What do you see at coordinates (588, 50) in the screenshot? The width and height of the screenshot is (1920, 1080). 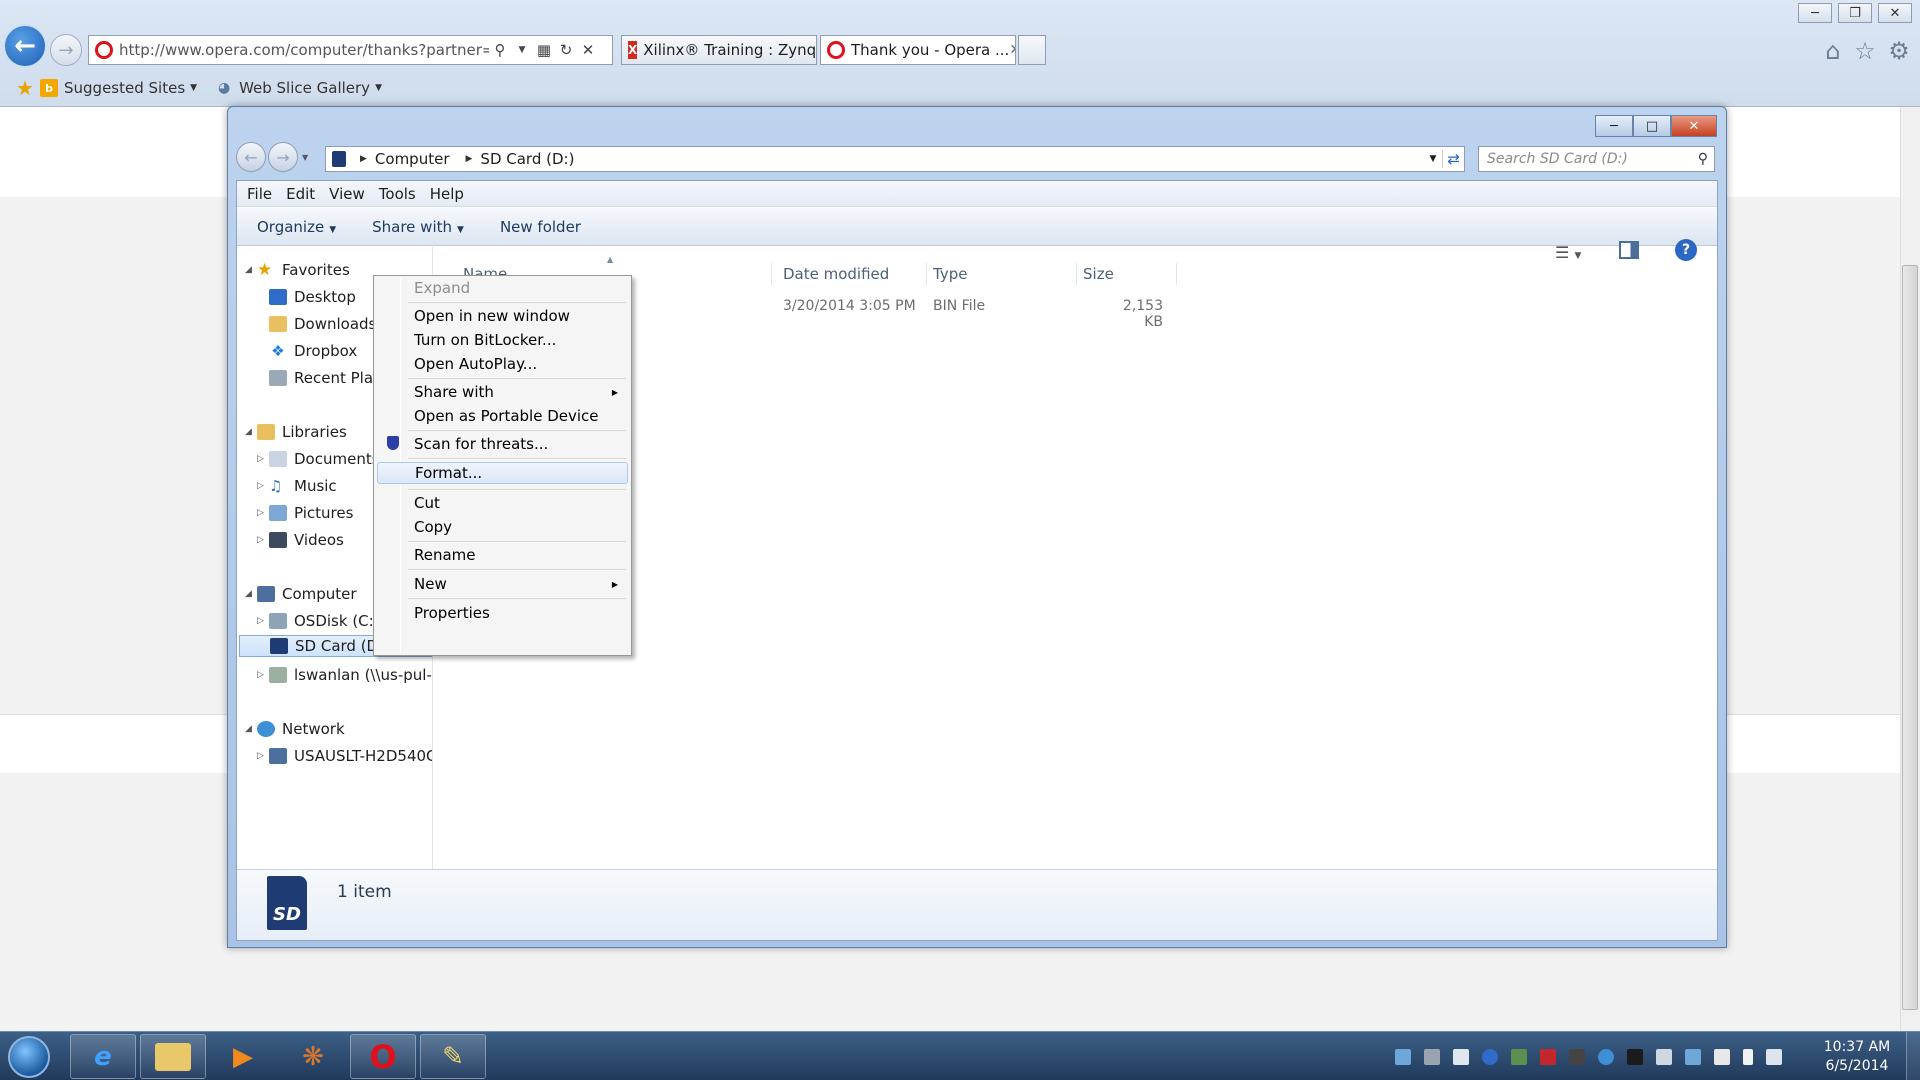 I see `stop-icon: ✕` at bounding box center [588, 50].